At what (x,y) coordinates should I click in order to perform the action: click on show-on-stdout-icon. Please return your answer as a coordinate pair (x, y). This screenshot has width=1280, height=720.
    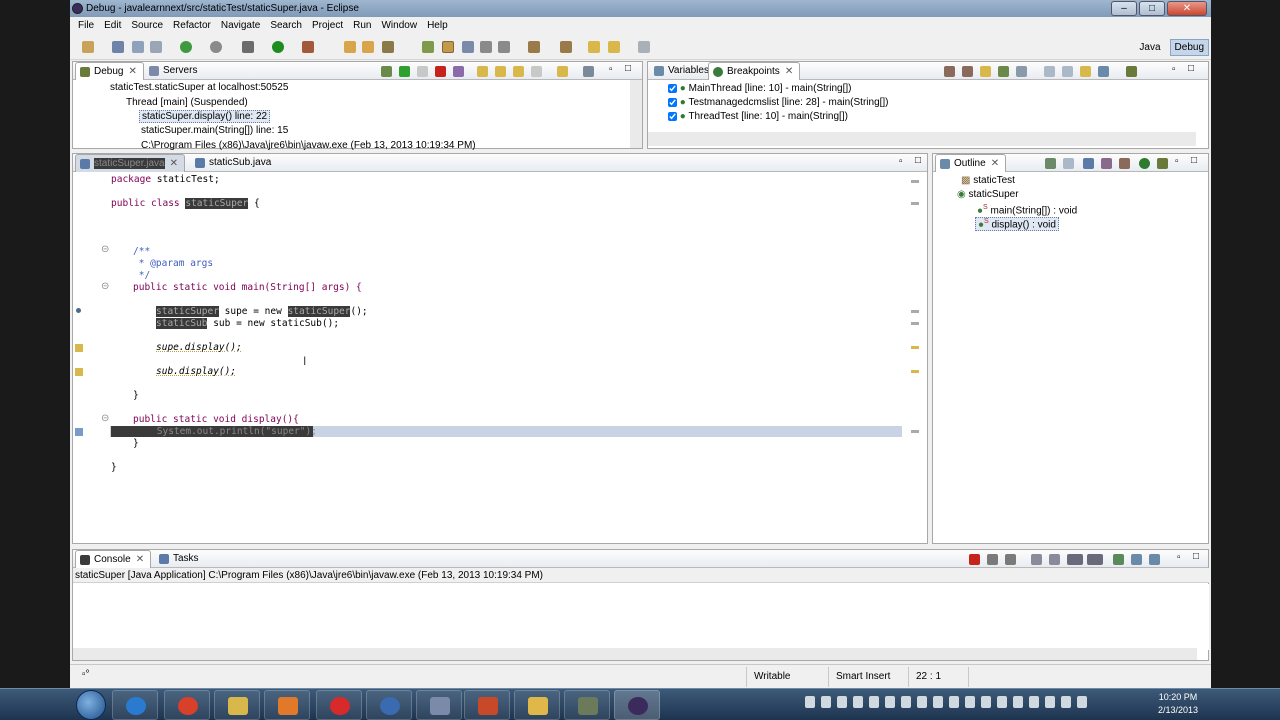
    Looking at the image, I should click on (1075, 559).